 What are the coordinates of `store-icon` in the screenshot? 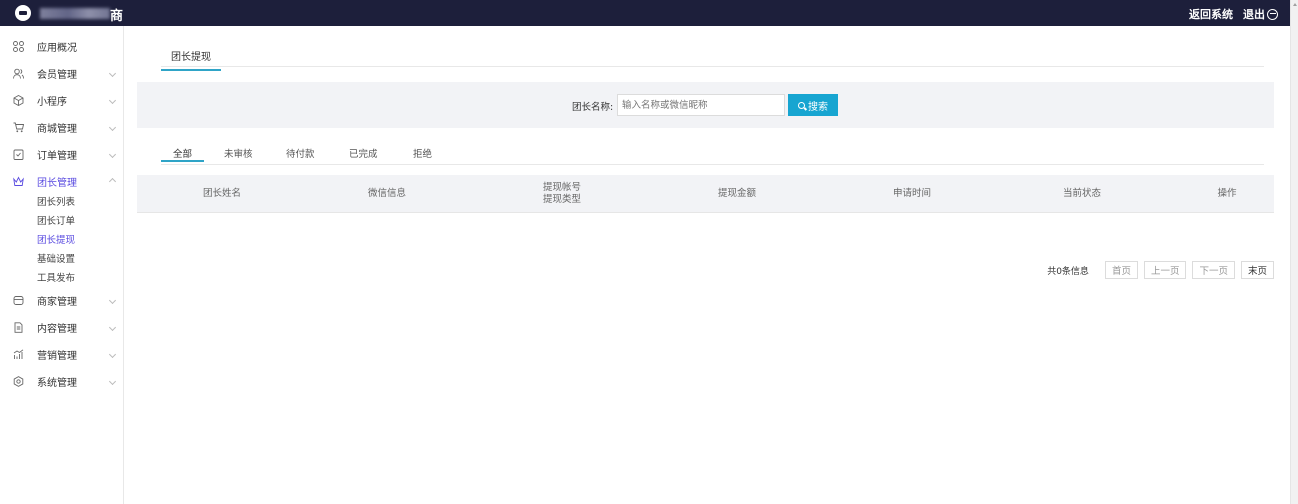 It's located at (18, 300).